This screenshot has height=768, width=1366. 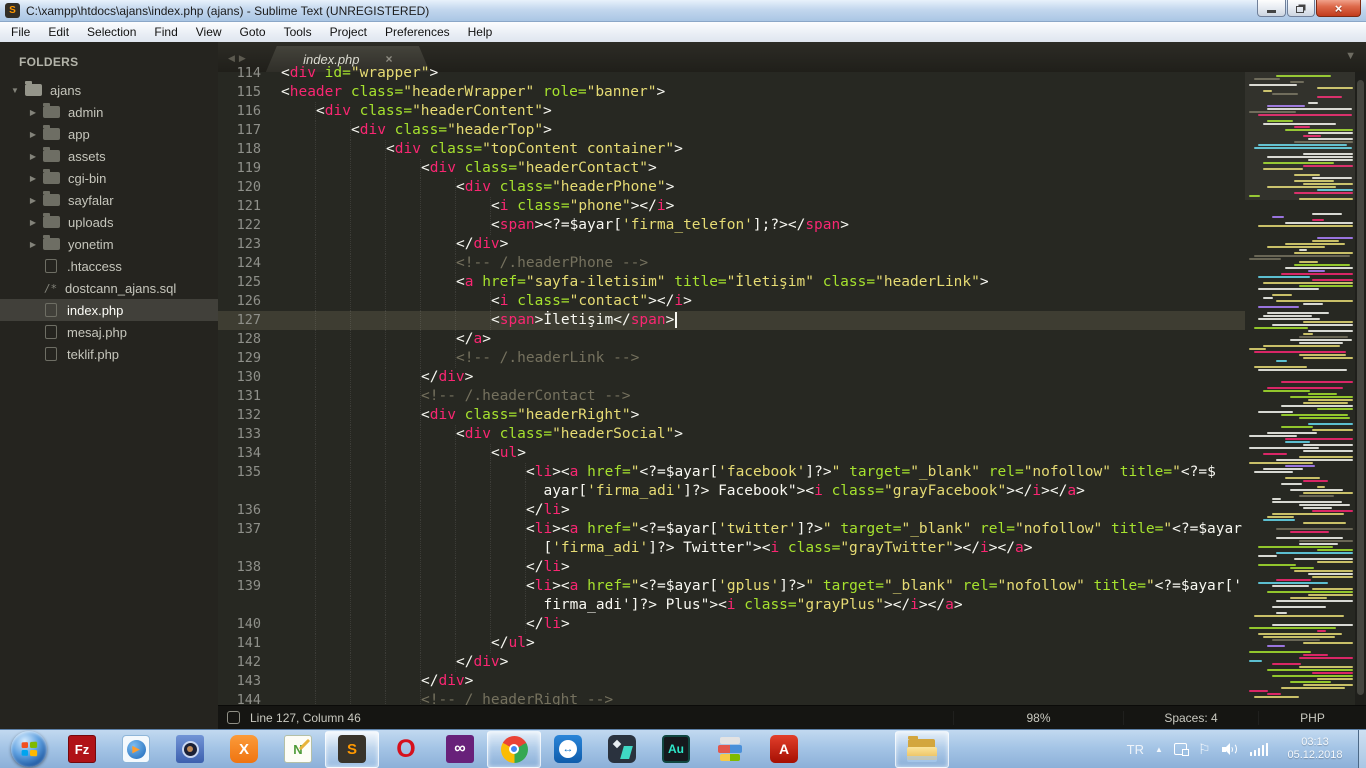 I want to click on zoom-level: 98%, so click(x=1038, y=717).